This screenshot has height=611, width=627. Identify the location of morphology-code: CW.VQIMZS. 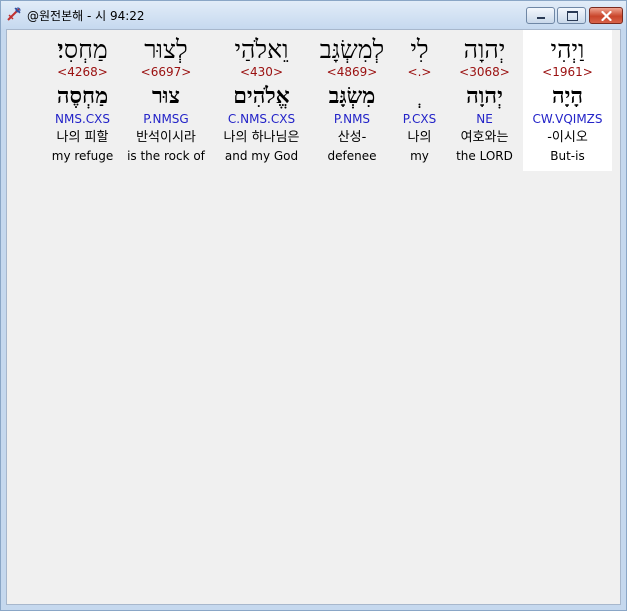
(567, 119).